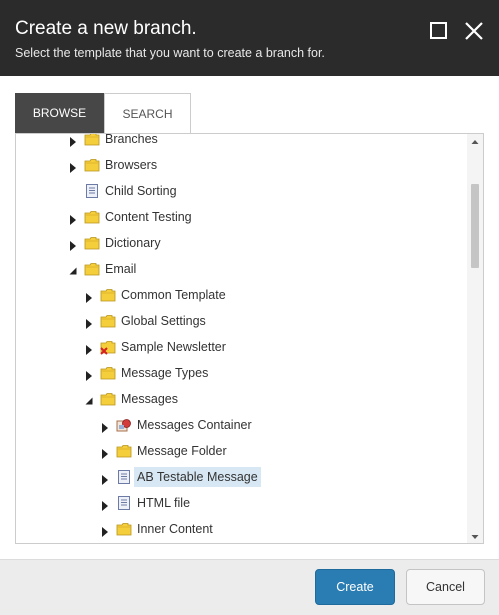 This screenshot has width=499, height=615. Describe the element at coordinates (445, 587) in the screenshot. I see `cancel-button: Cancel` at that location.